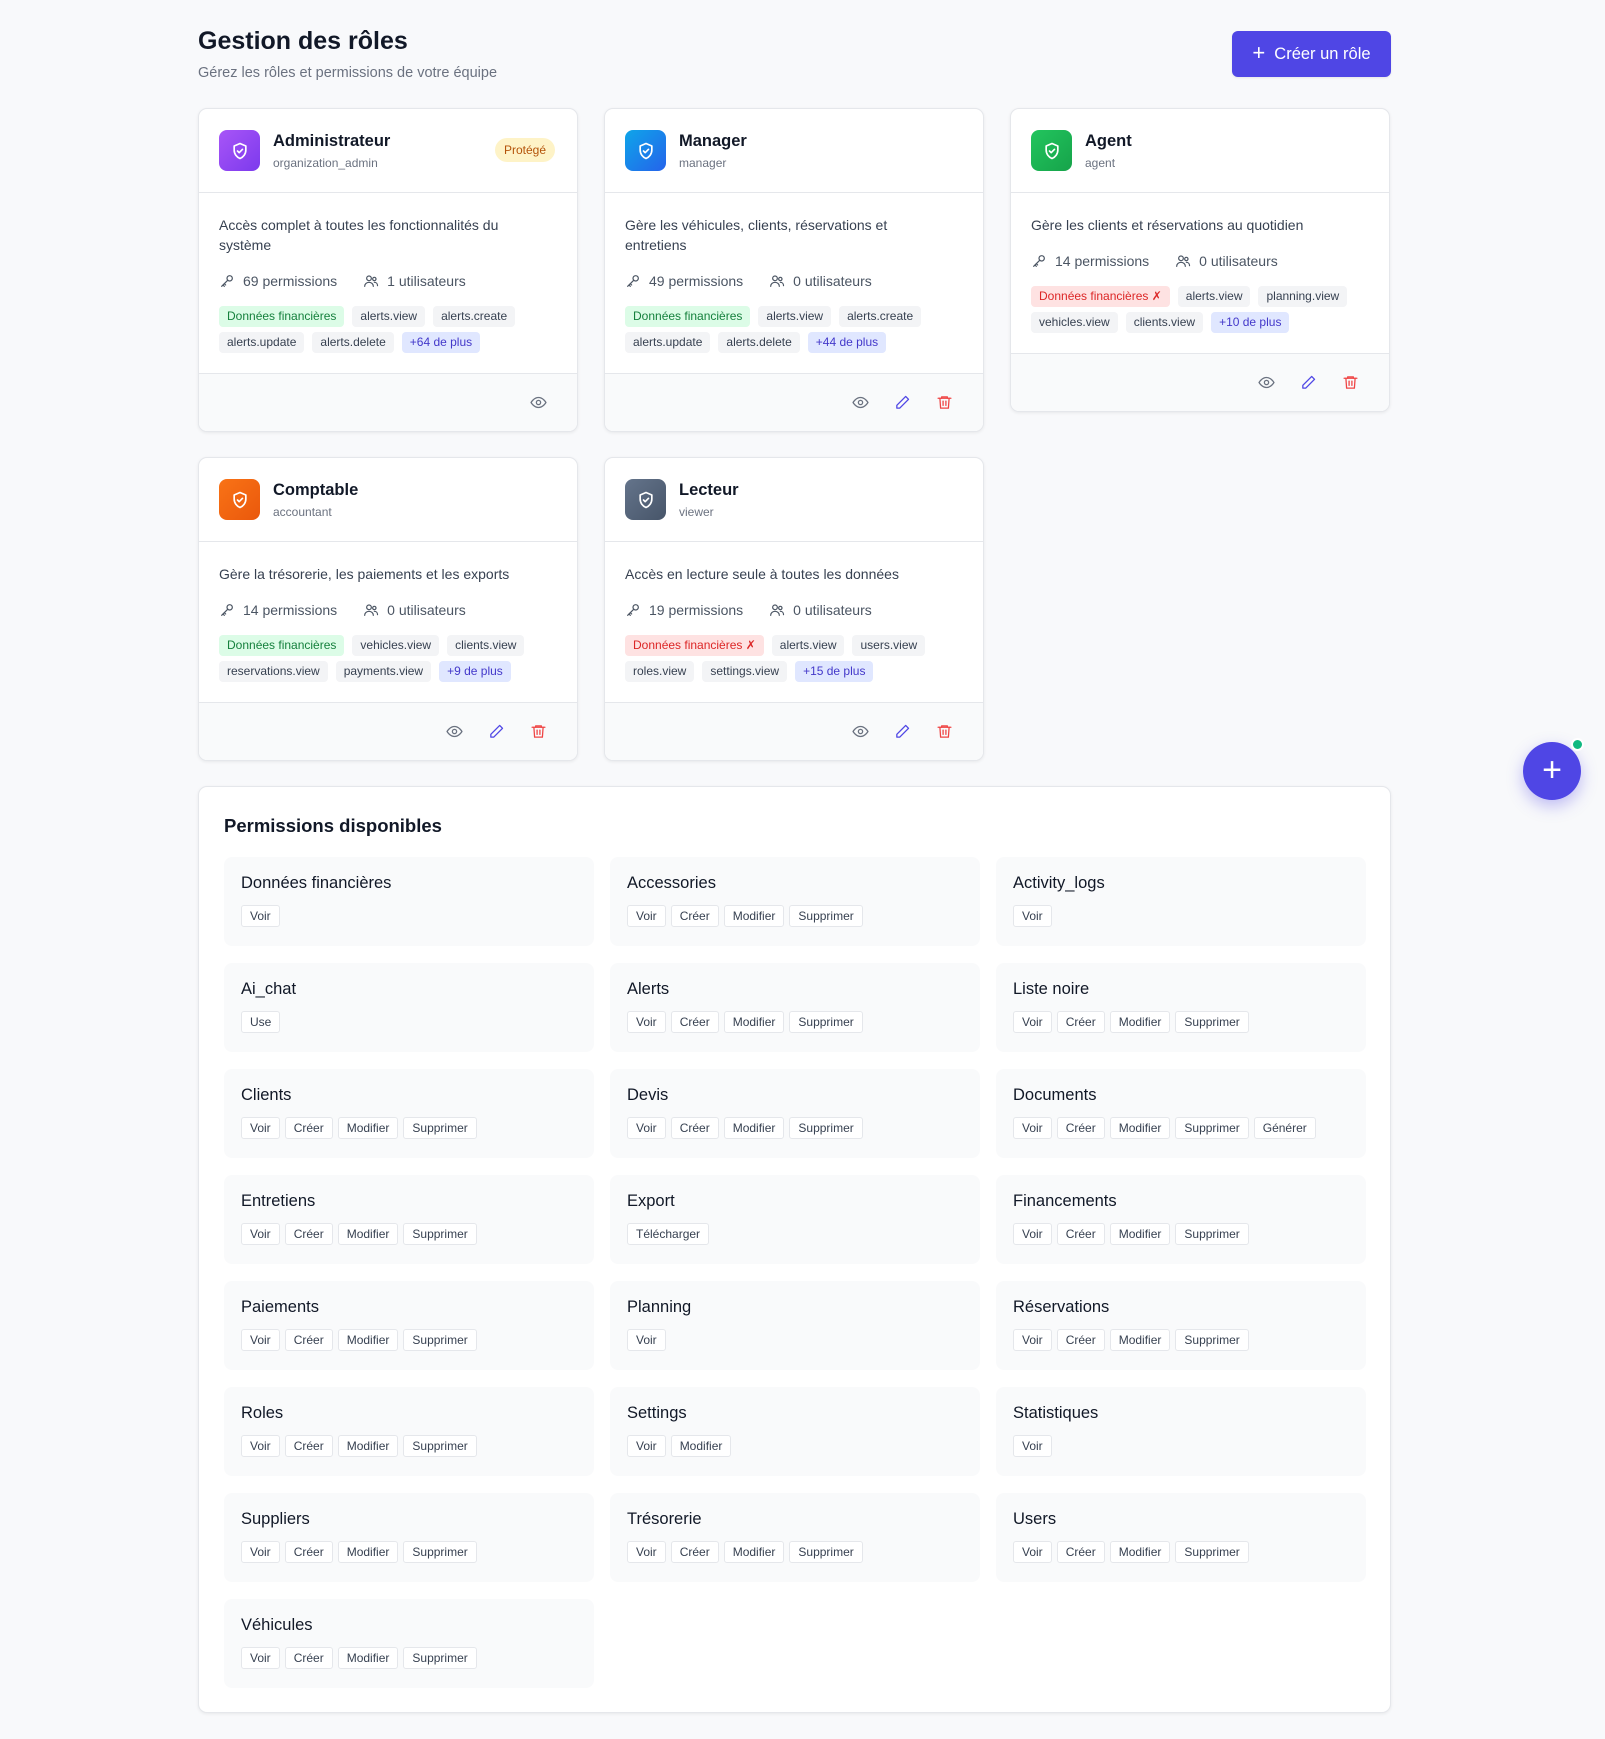 The height and width of the screenshot is (1739, 1605). Describe the element at coordinates (1311, 54) in the screenshot. I see `create-role-button: + Créer un rôle` at that location.